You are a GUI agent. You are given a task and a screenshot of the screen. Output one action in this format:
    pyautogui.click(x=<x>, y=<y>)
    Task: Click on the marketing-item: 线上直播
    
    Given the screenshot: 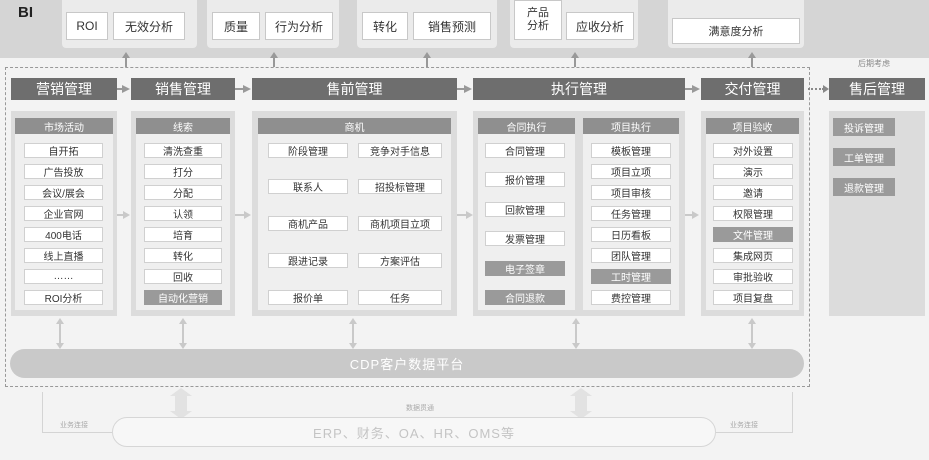 What is the action you would take?
    pyautogui.click(x=63, y=255)
    